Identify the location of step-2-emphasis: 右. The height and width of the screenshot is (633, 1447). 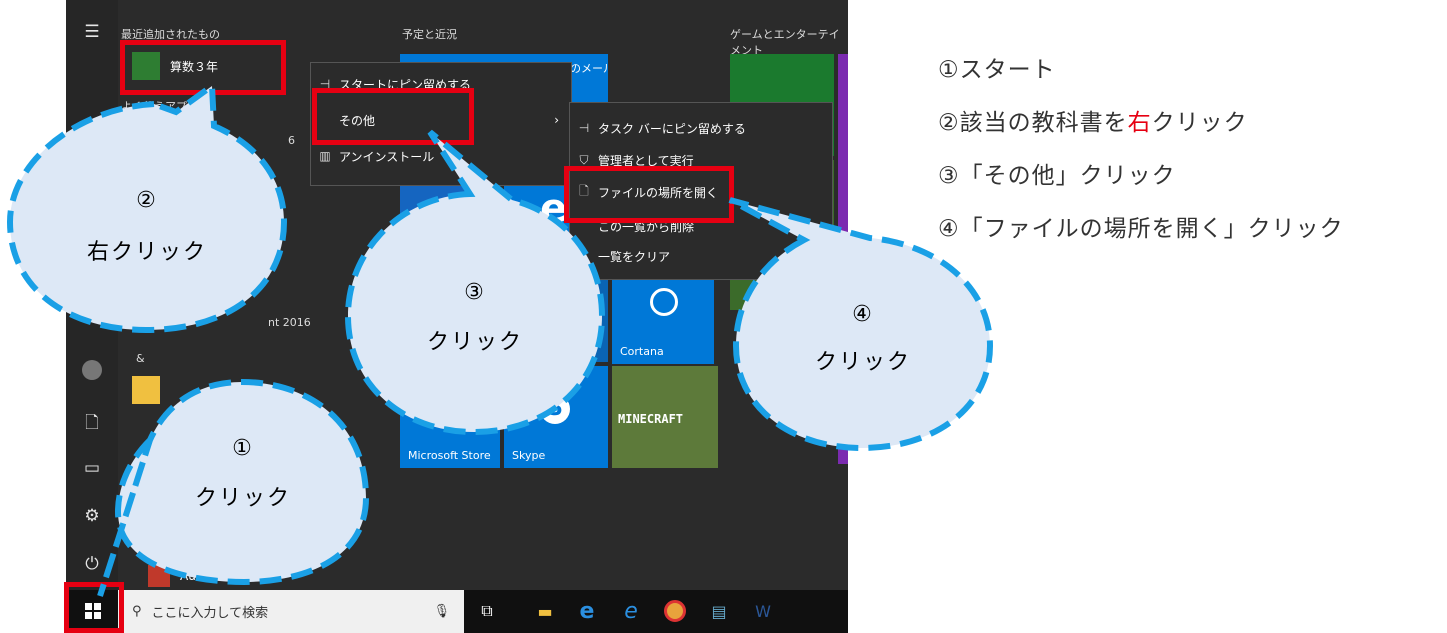
(1139, 123).